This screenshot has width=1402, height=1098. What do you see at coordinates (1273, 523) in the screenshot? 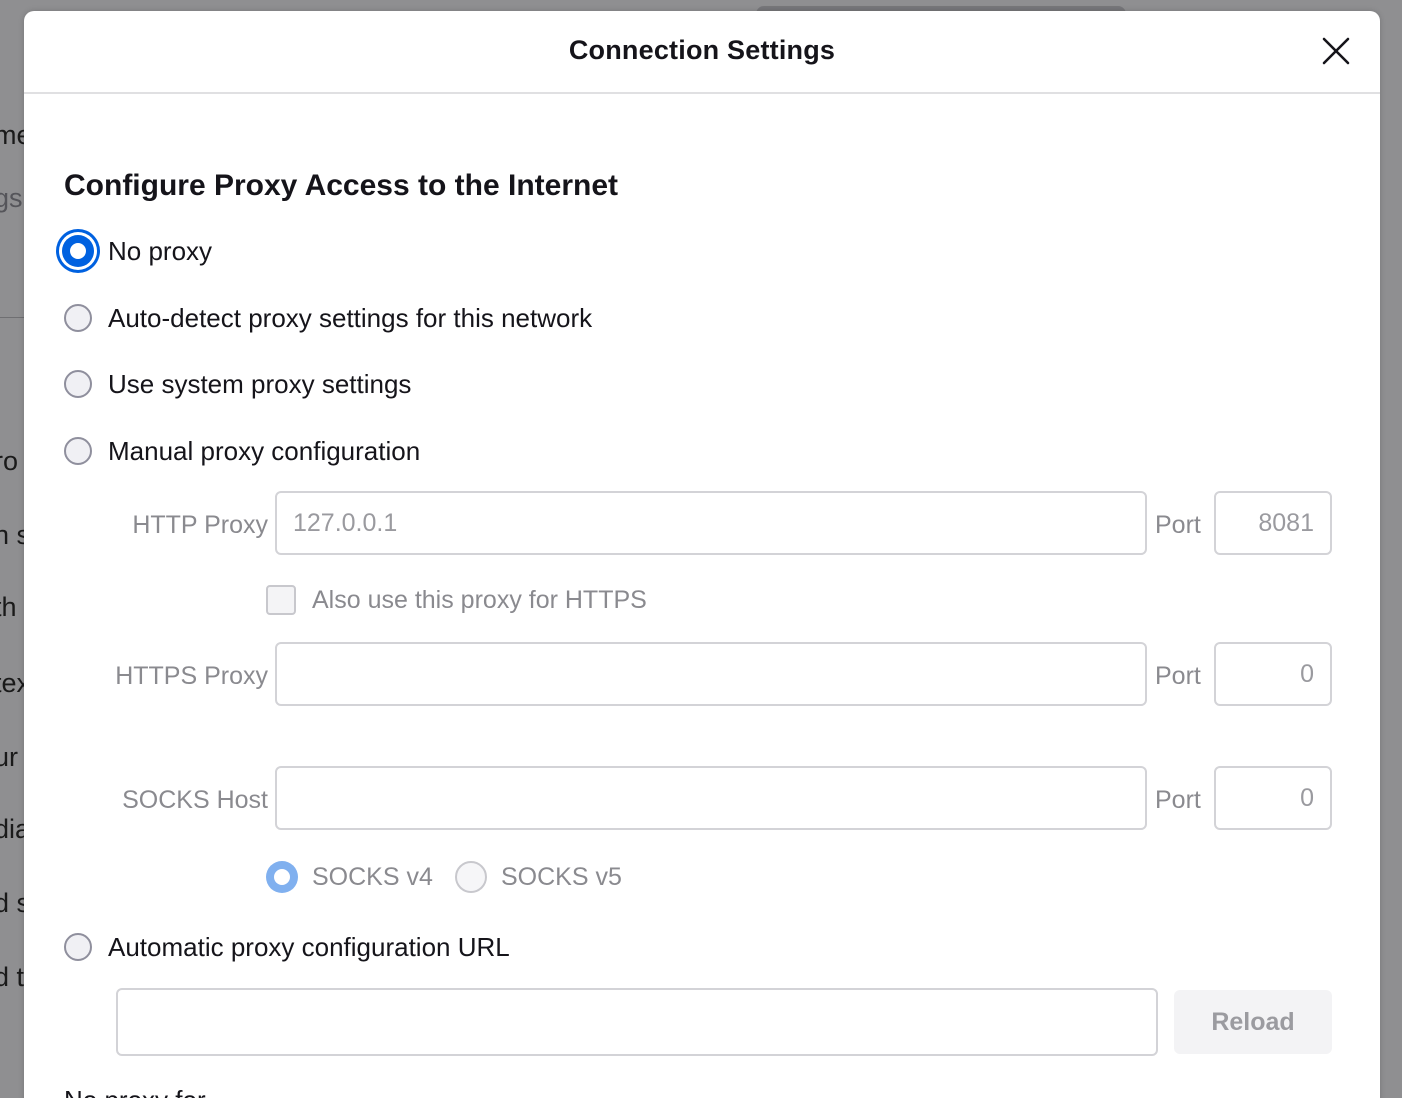
I see `http-port-input: 8081` at bounding box center [1273, 523].